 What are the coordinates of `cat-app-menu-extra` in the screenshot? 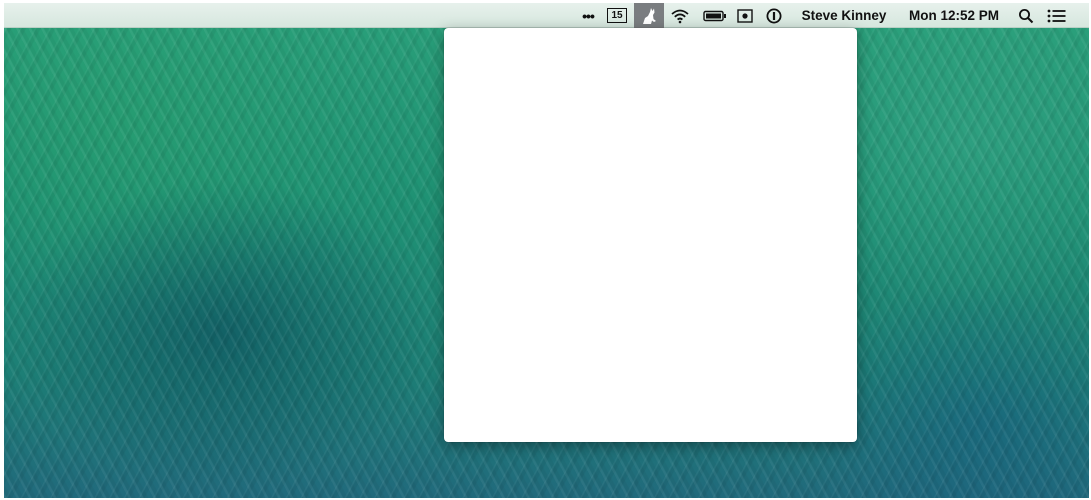 It's located at (649, 15).